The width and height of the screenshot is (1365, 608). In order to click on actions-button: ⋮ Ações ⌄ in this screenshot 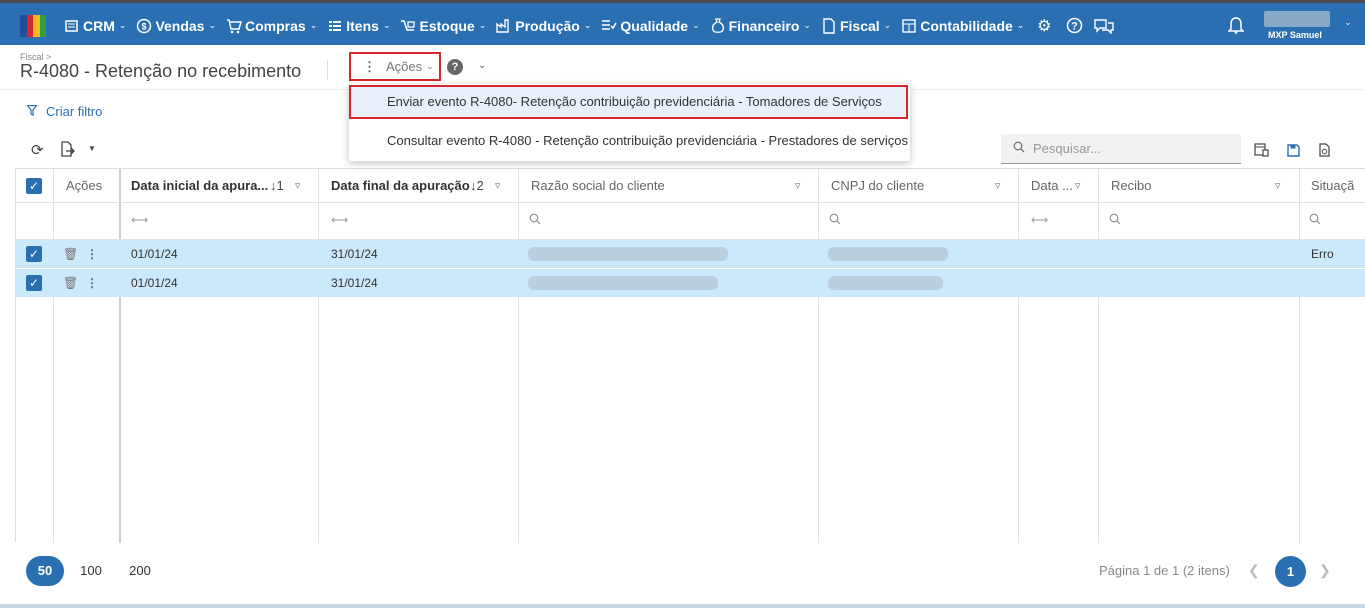, I will do `click(395, 66)`.